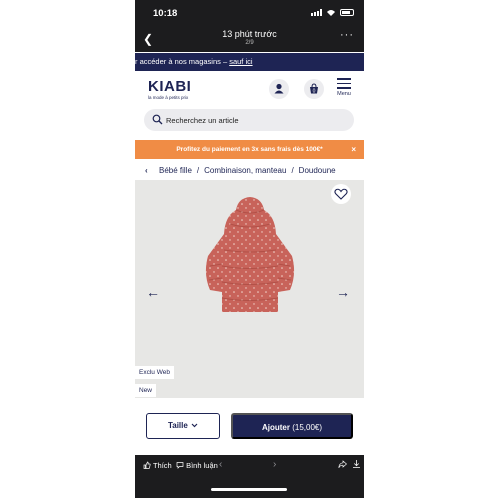  What do you see at coordinates (316, 12) in the screenshot?
I see `signal-icon` at bounding box center [316, 12].